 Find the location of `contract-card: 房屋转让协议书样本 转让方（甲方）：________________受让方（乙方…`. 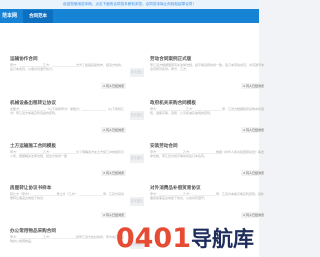

contract-card: 房屋转让协议书样本 转让方（甲方）：________________受让方（乙方… is located at coordinates (67, 201).